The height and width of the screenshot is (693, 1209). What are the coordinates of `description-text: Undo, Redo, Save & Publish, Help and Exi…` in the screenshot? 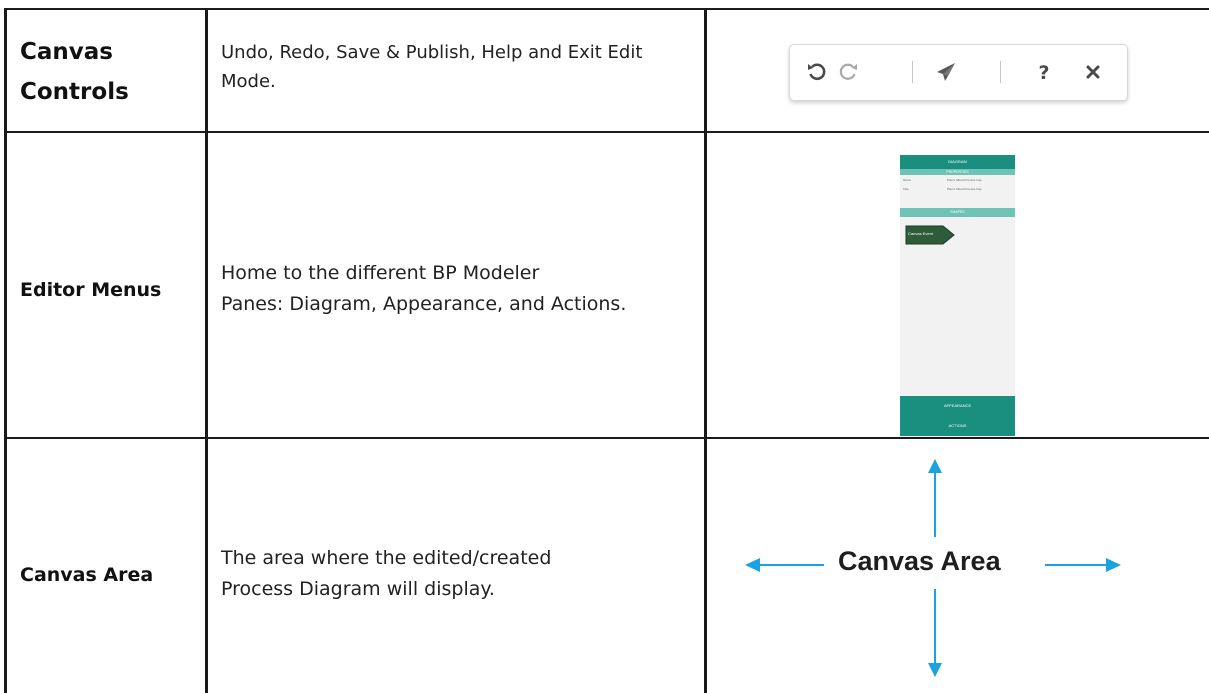 It's located at (432, 67).